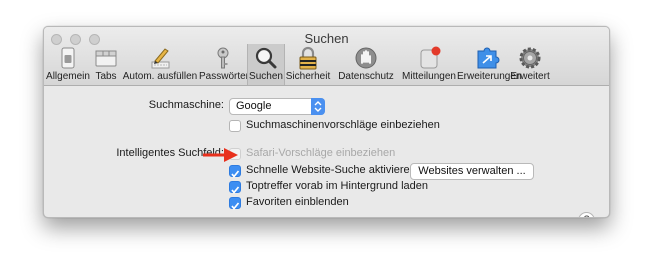 The image size is (650, 279). I want to click on preload-top-hit-checkbox, so click(235, 187).